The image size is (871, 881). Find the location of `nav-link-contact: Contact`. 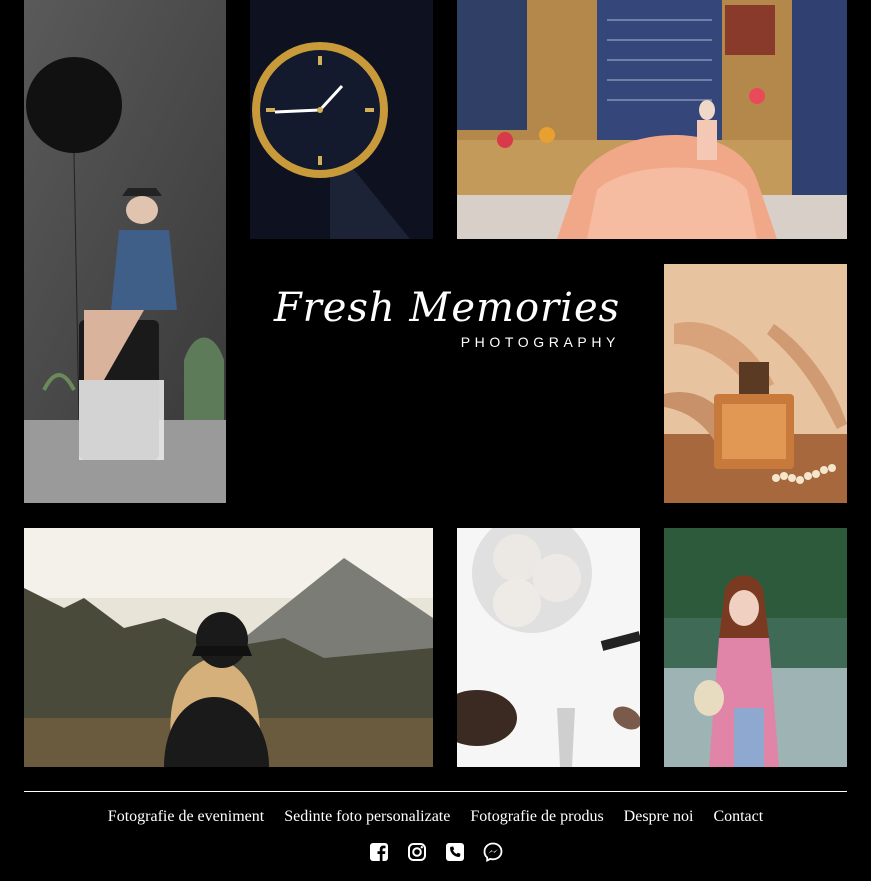

nav-link-contact: Contact is located at coordinates (738, 817).